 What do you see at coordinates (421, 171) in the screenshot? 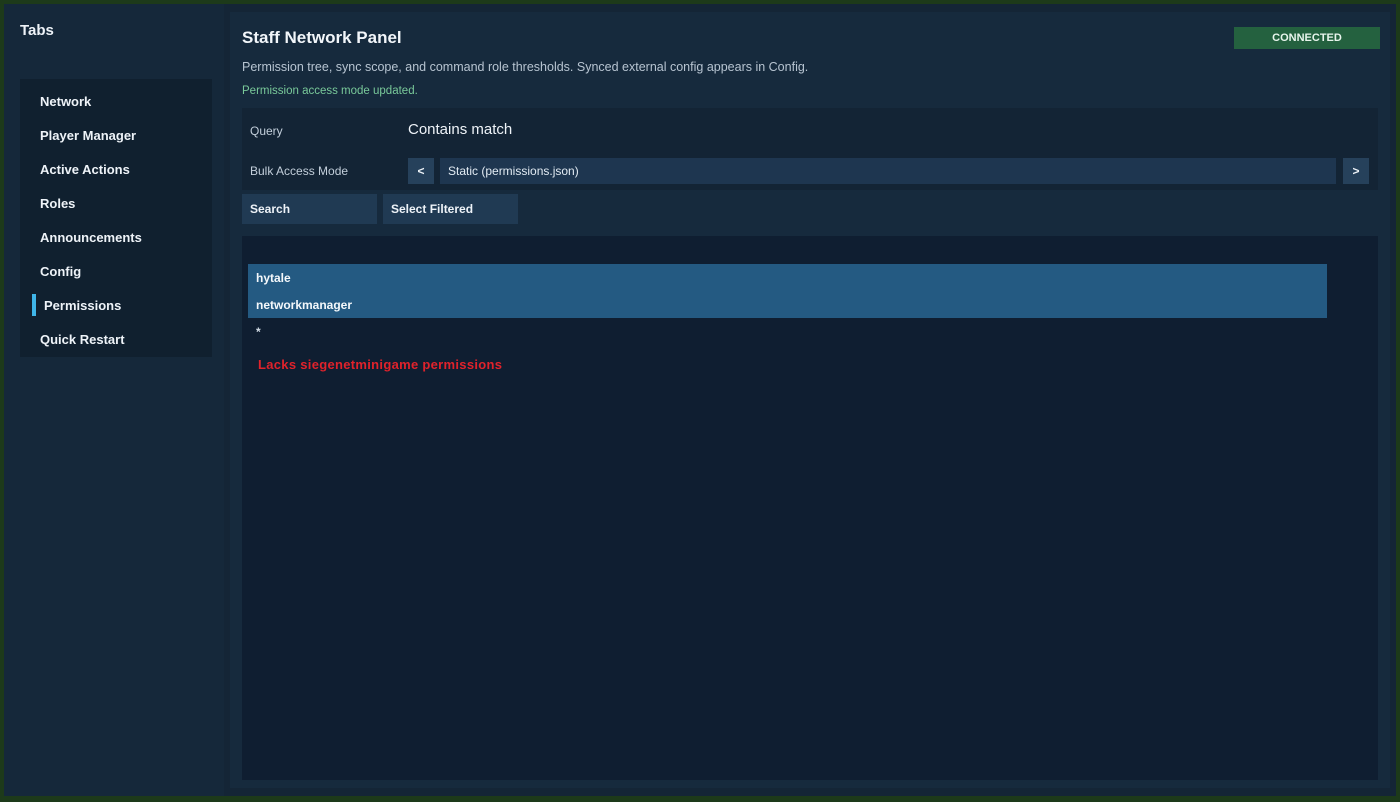
I see `mode-prev-button: <` at bounding box center [421, 171].